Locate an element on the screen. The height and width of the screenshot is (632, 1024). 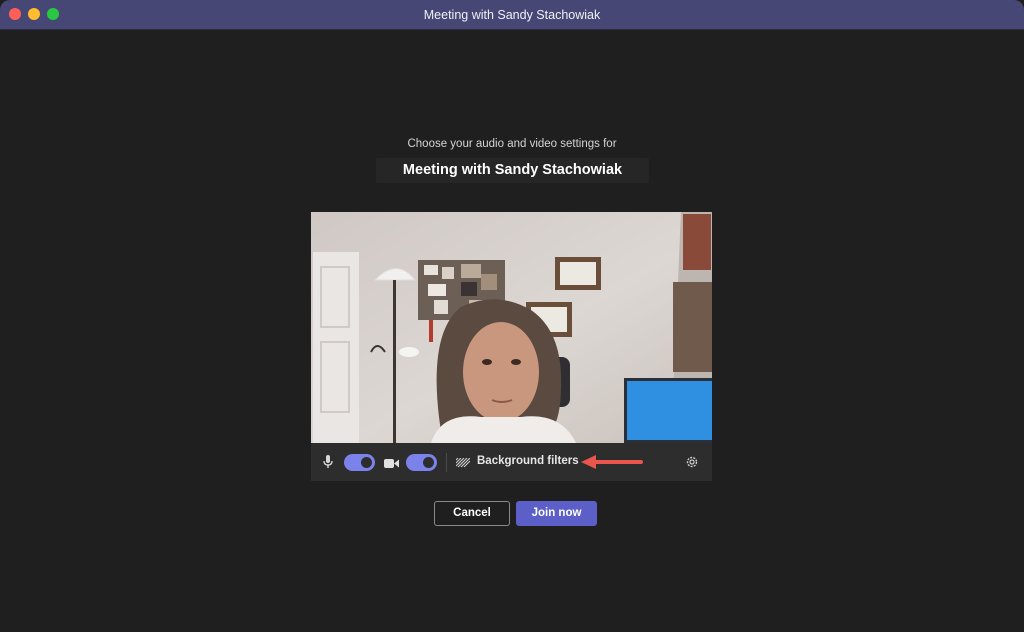
gear-icon is located at coordinates (692, 464).